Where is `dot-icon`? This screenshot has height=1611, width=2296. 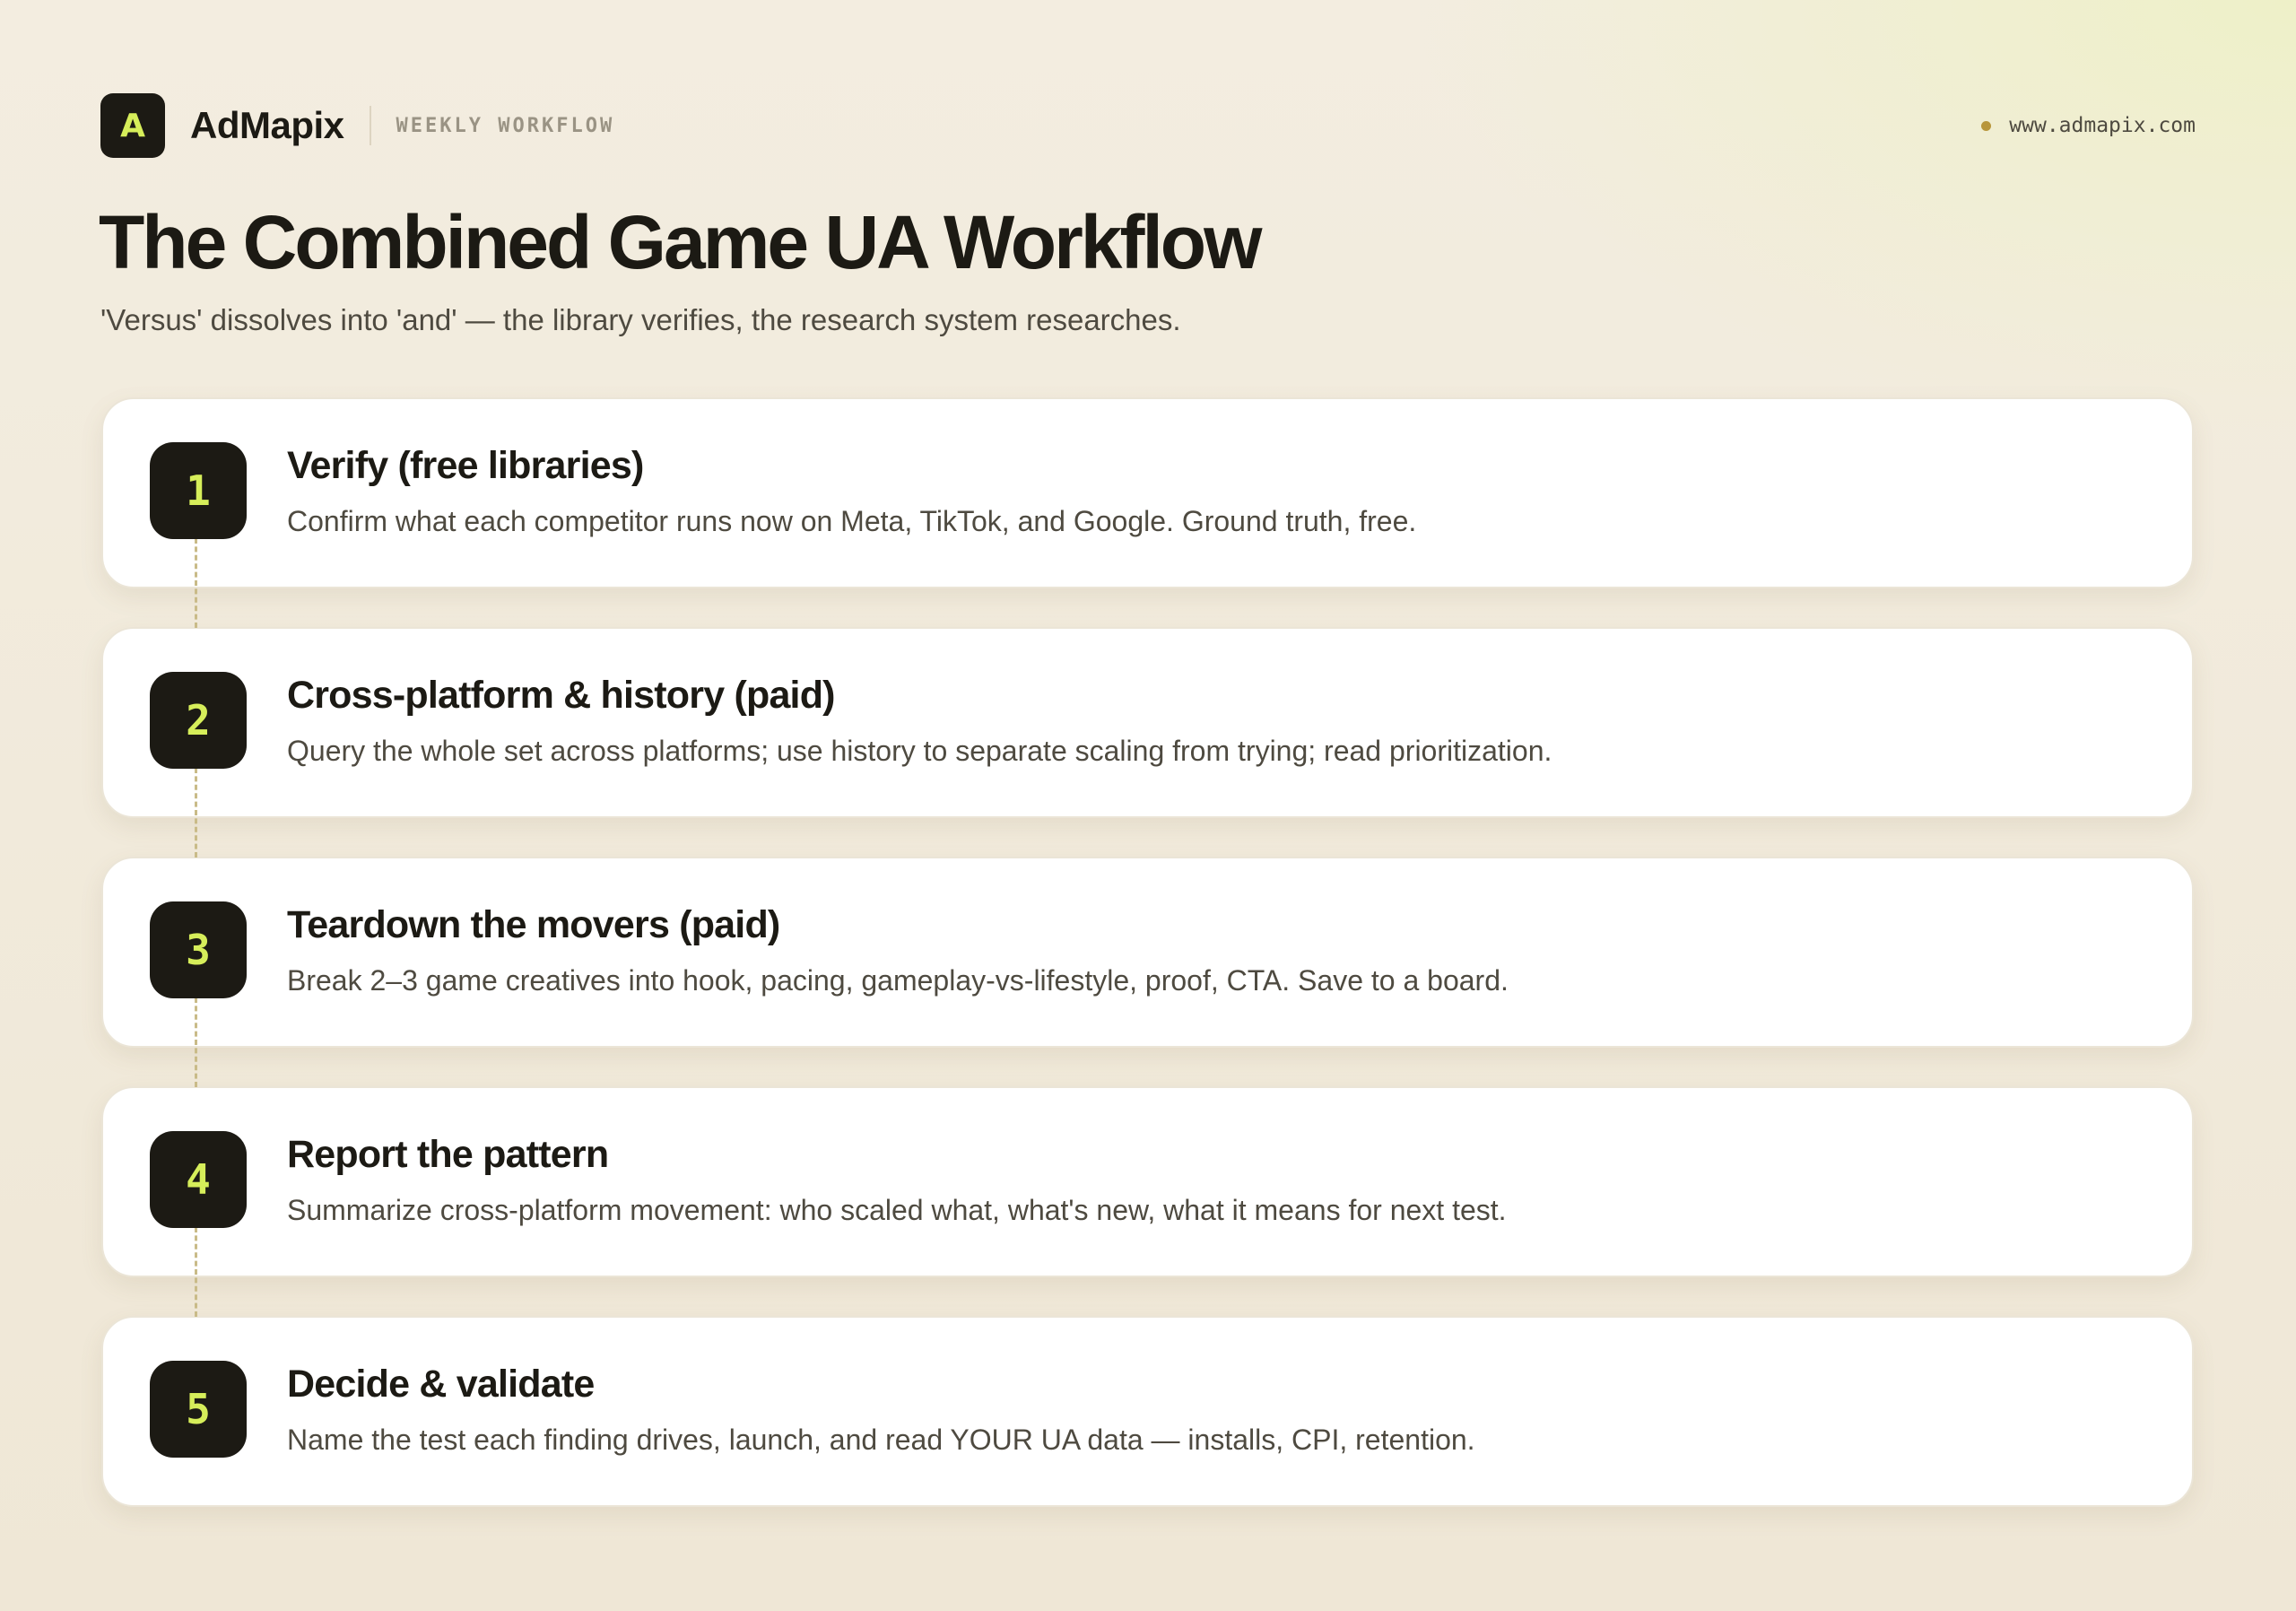
dot-icon is located at coordinates (1986, 125).